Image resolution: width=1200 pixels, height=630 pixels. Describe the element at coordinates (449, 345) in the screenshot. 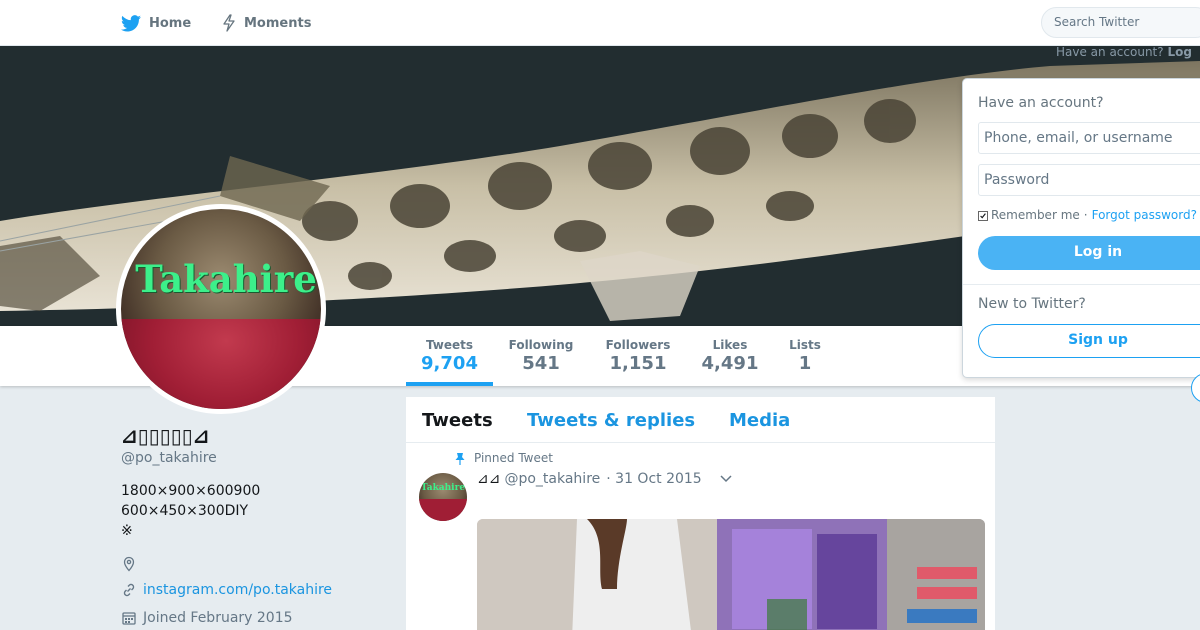

I see `stat-tweets-label: Tweets` at that location.